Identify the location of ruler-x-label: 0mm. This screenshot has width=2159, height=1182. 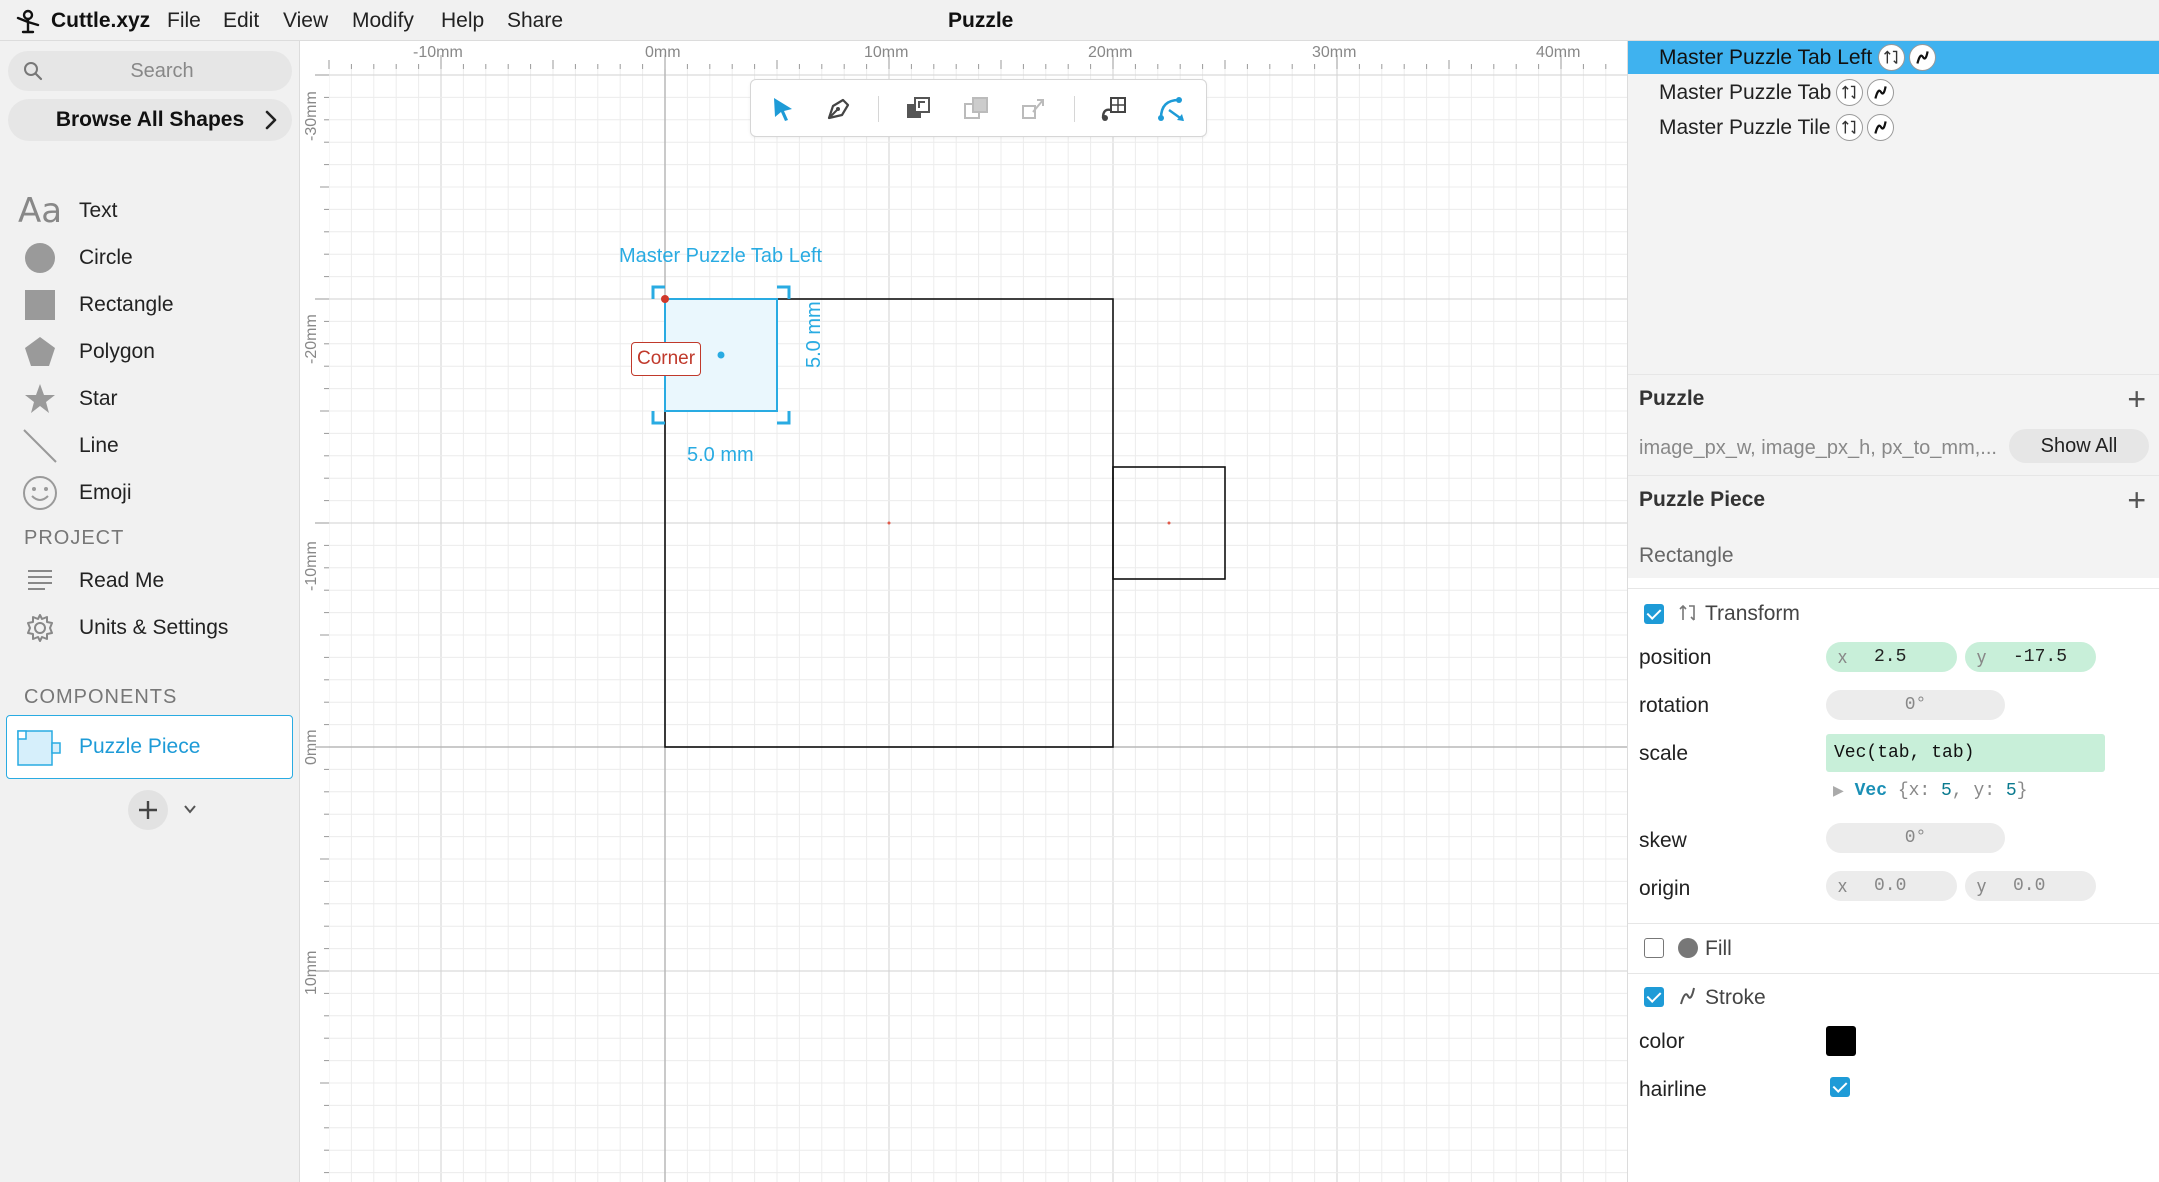
(663, 52).